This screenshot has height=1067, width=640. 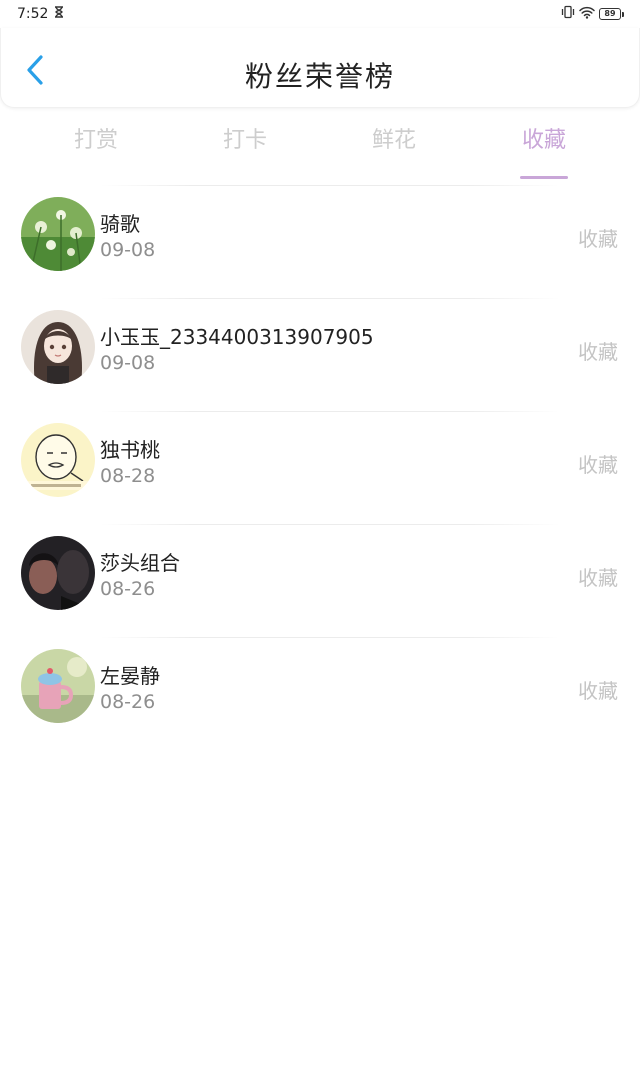 I want to click on tab-favorites: 收藏, so click(x=544, y=150).